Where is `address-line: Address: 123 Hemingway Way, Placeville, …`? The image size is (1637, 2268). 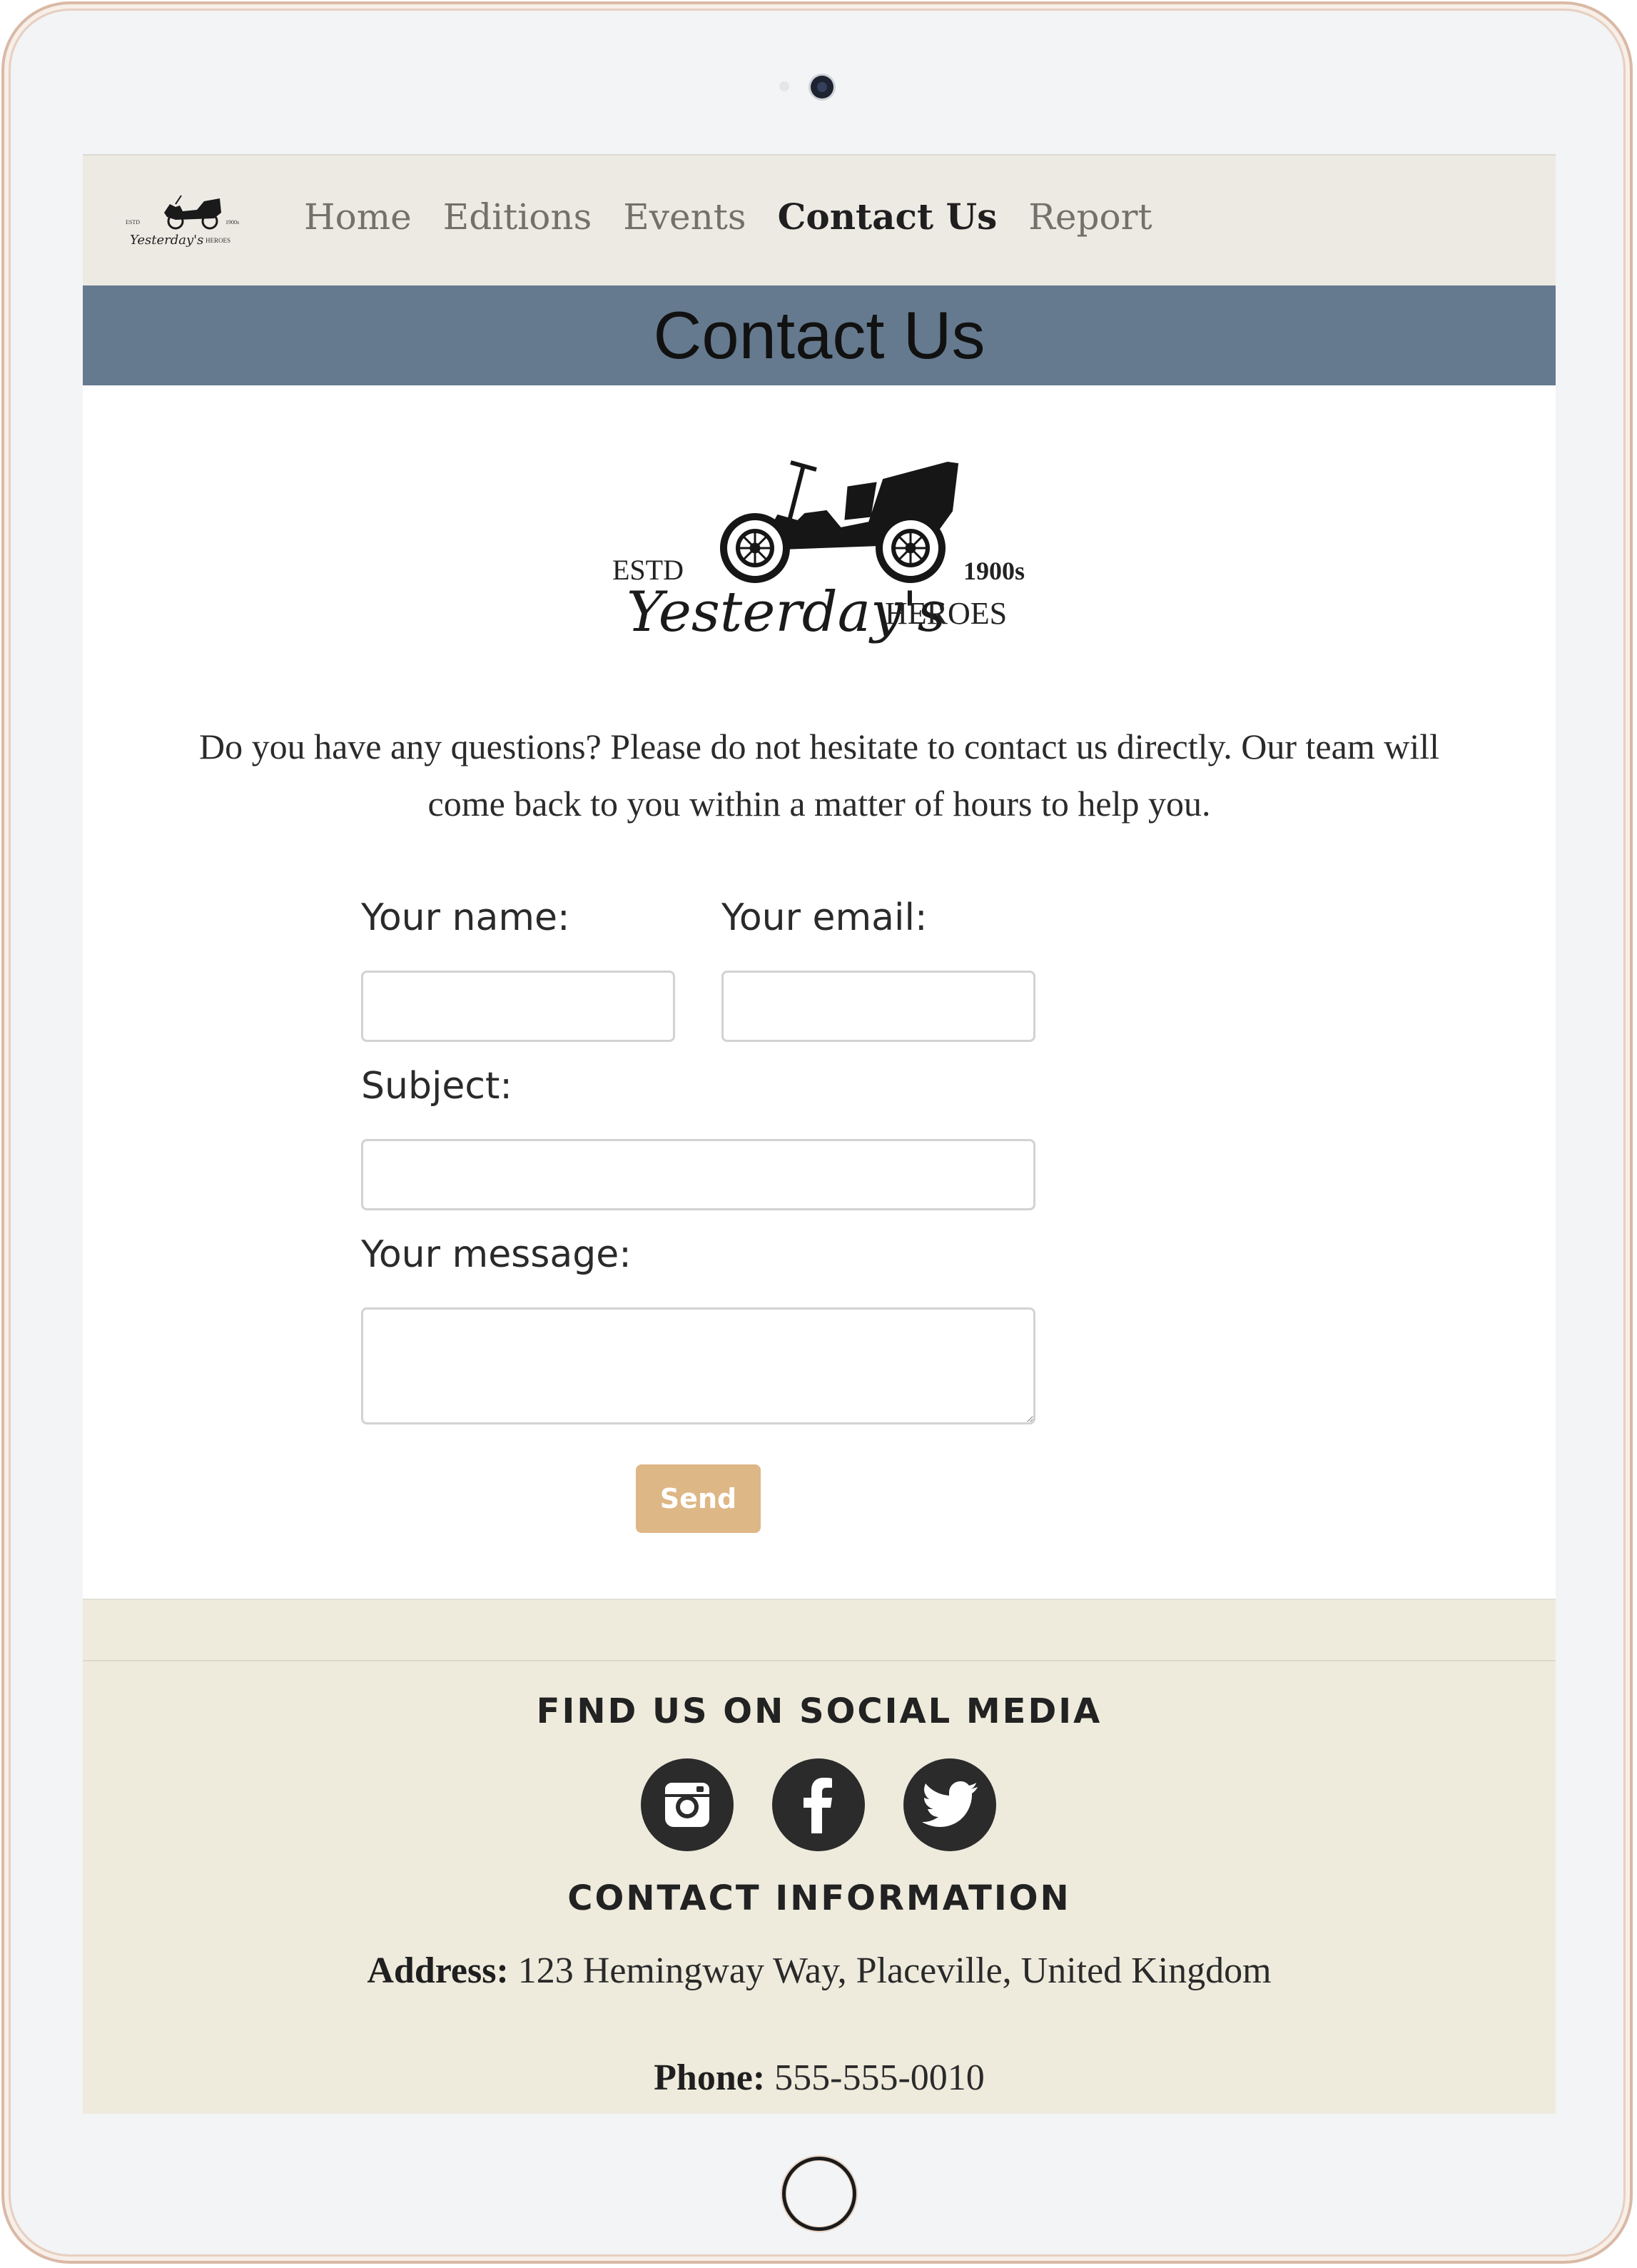
address-line: Address: 123 Hemingway Way, Placeville, … is located at coordinates (820, 1971).